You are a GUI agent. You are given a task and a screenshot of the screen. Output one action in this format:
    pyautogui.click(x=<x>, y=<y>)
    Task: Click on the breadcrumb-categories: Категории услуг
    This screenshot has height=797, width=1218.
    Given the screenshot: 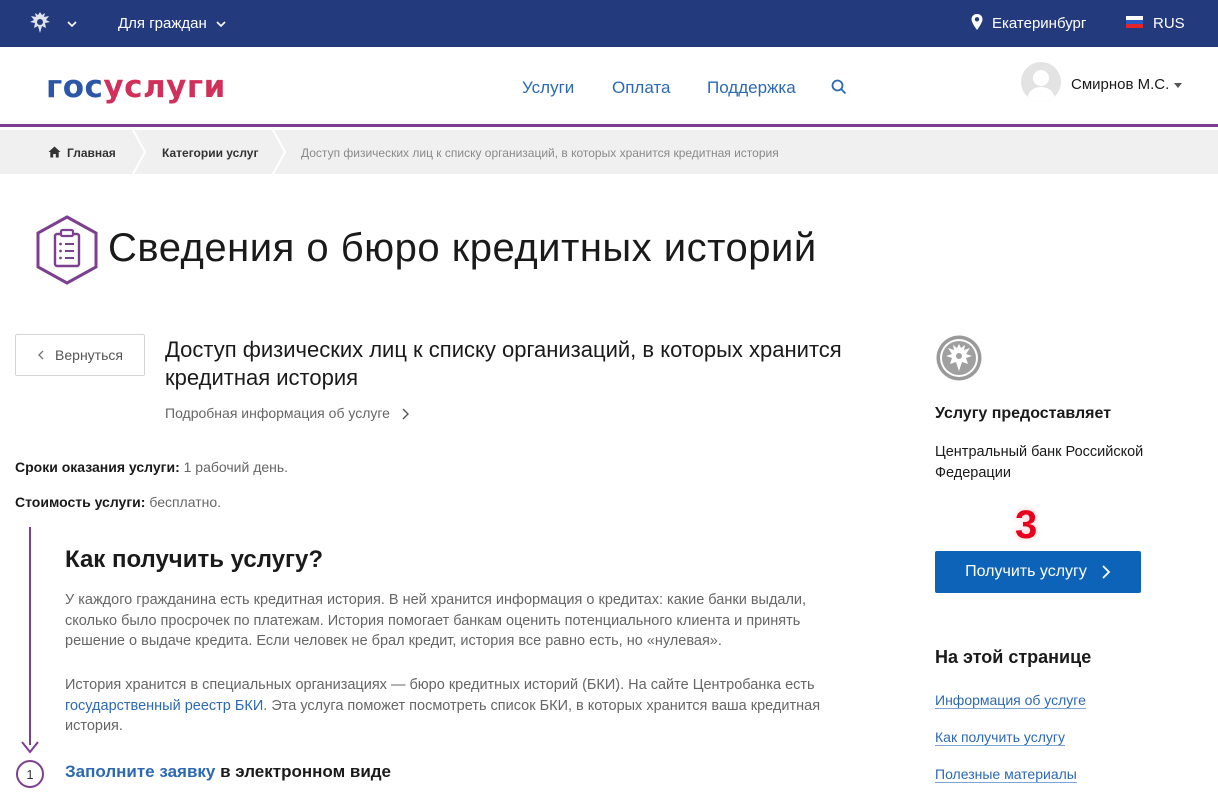 What is the action you would take?
    pyautogui.click(x=210, y=153)
    